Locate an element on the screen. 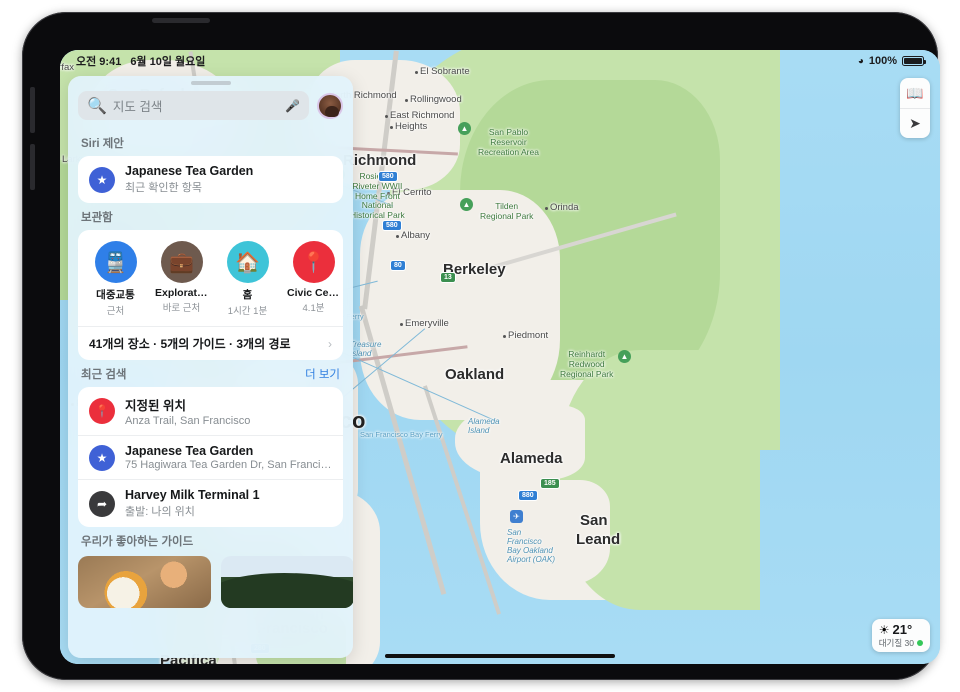 Image resolution: width=960 pixels, height=692 pixels. map-label-ferry: San Francisco Bay Ferry is located at coordinates (401, 434).